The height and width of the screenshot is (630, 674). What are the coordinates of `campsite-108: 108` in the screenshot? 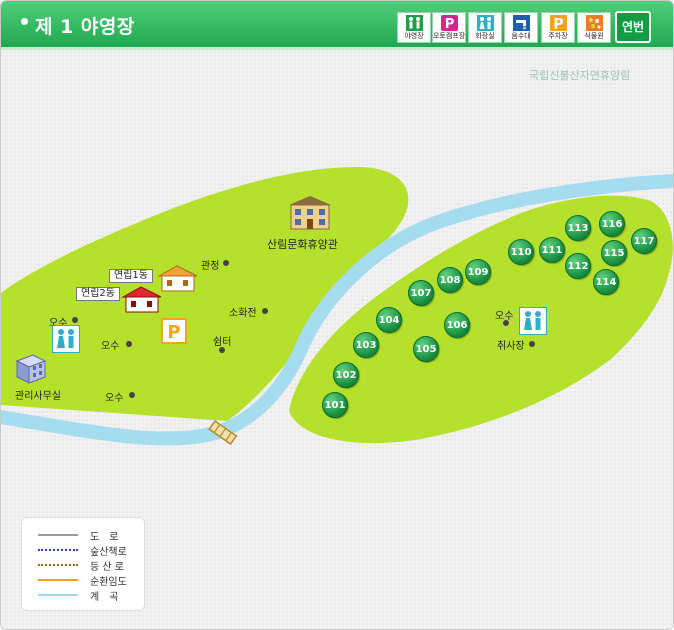 It's located at (450, 280).